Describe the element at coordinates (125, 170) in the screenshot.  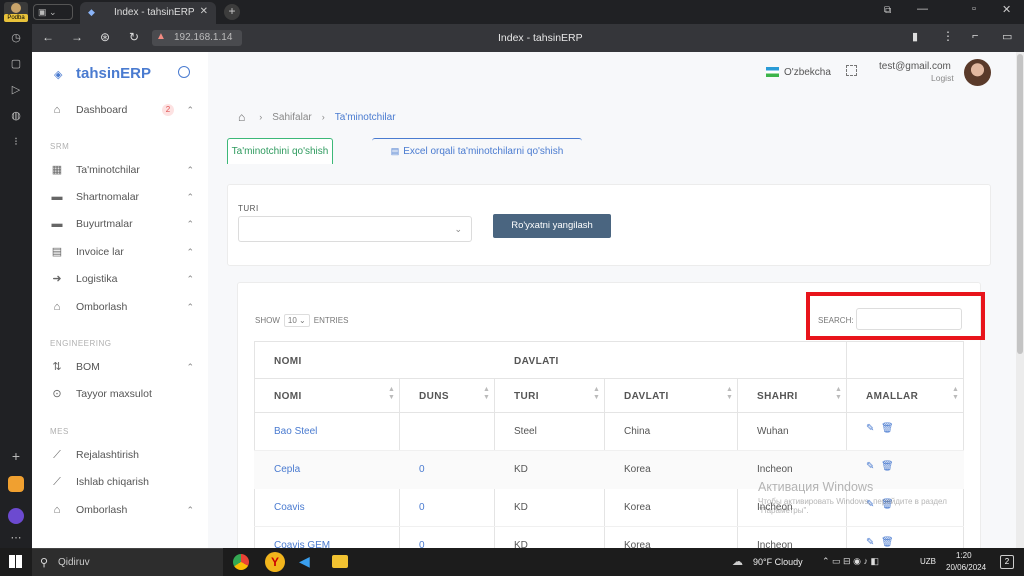
I see `sidebar-item-suppliers: ▦ Ta'minotchilar ⌃` at that location.